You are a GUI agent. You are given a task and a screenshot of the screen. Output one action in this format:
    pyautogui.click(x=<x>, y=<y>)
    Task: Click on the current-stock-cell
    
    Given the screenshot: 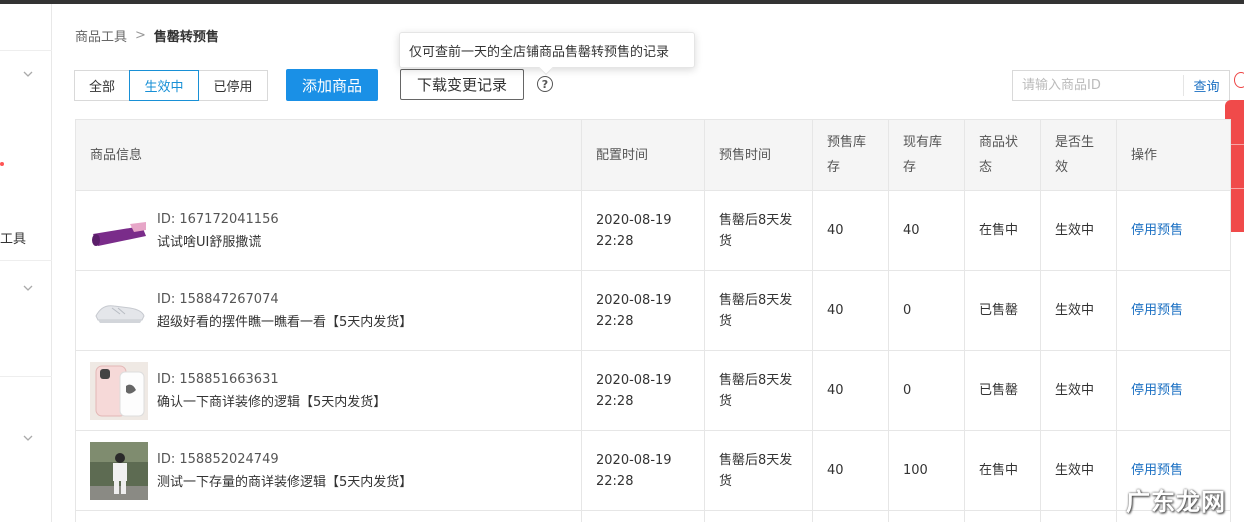 What is the action you would take?
    pyautogui.click(x=926, y=516)
    